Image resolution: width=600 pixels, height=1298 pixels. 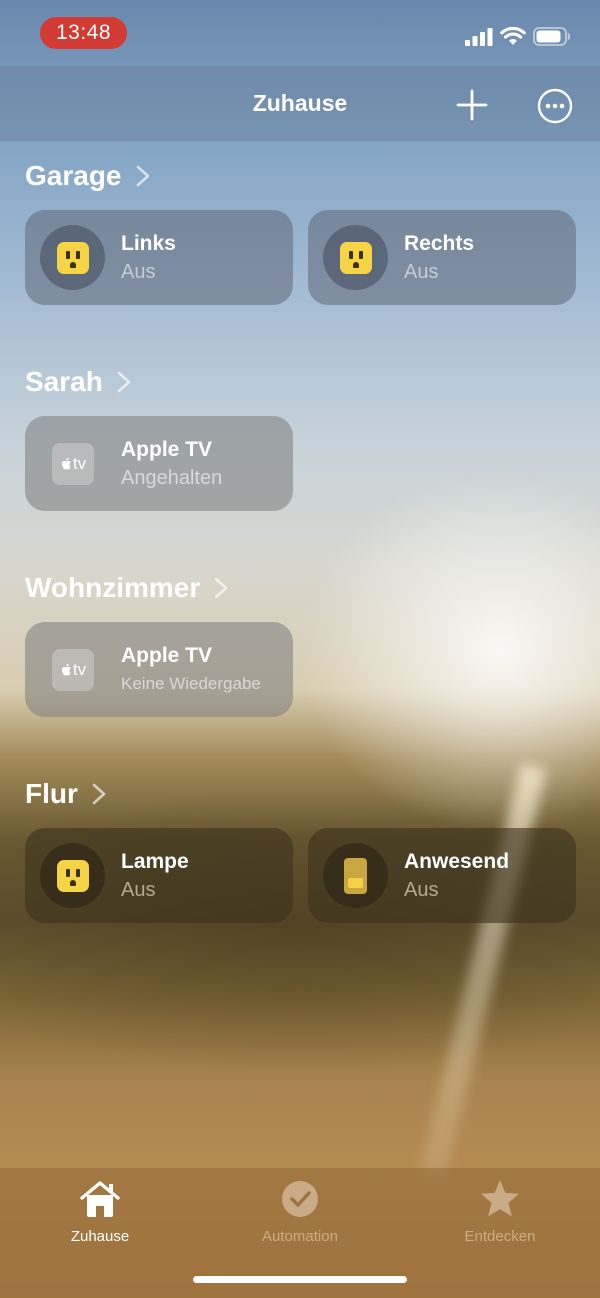 I want to click on page-title: Zuhause, so click(x=300, y=103).